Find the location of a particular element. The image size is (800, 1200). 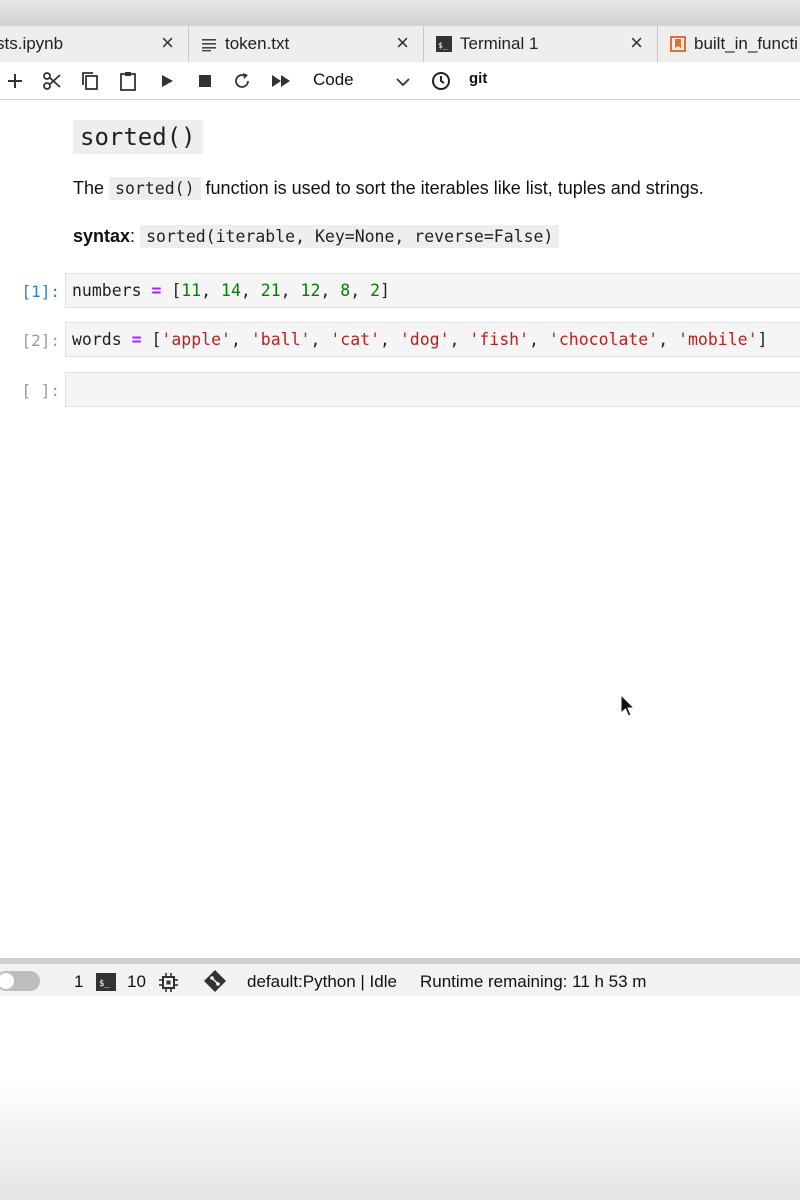

number-literal: 21 is located at coordinates (270, 290).